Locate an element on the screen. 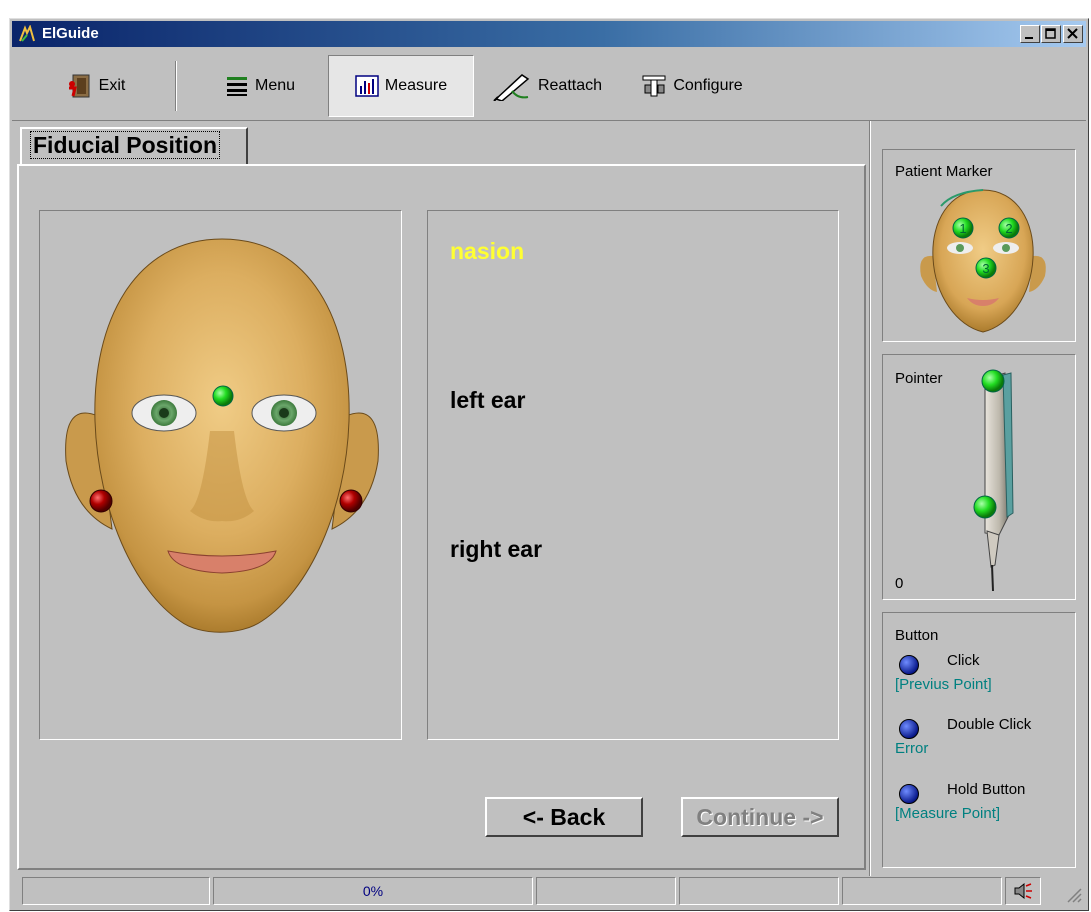 This screenshot has height=912, width=1091. measure-label: Measure is located at coordinates (416, 85).